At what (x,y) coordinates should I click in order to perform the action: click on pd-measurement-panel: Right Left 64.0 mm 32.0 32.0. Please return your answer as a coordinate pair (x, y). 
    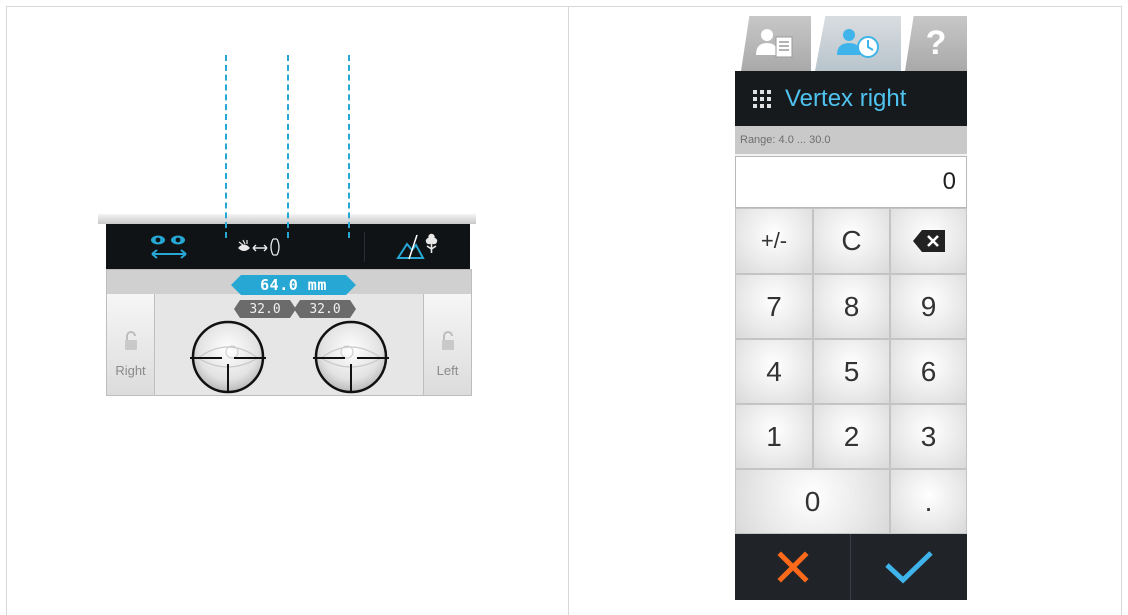
    Looking at the image, I should click on (287, 305).